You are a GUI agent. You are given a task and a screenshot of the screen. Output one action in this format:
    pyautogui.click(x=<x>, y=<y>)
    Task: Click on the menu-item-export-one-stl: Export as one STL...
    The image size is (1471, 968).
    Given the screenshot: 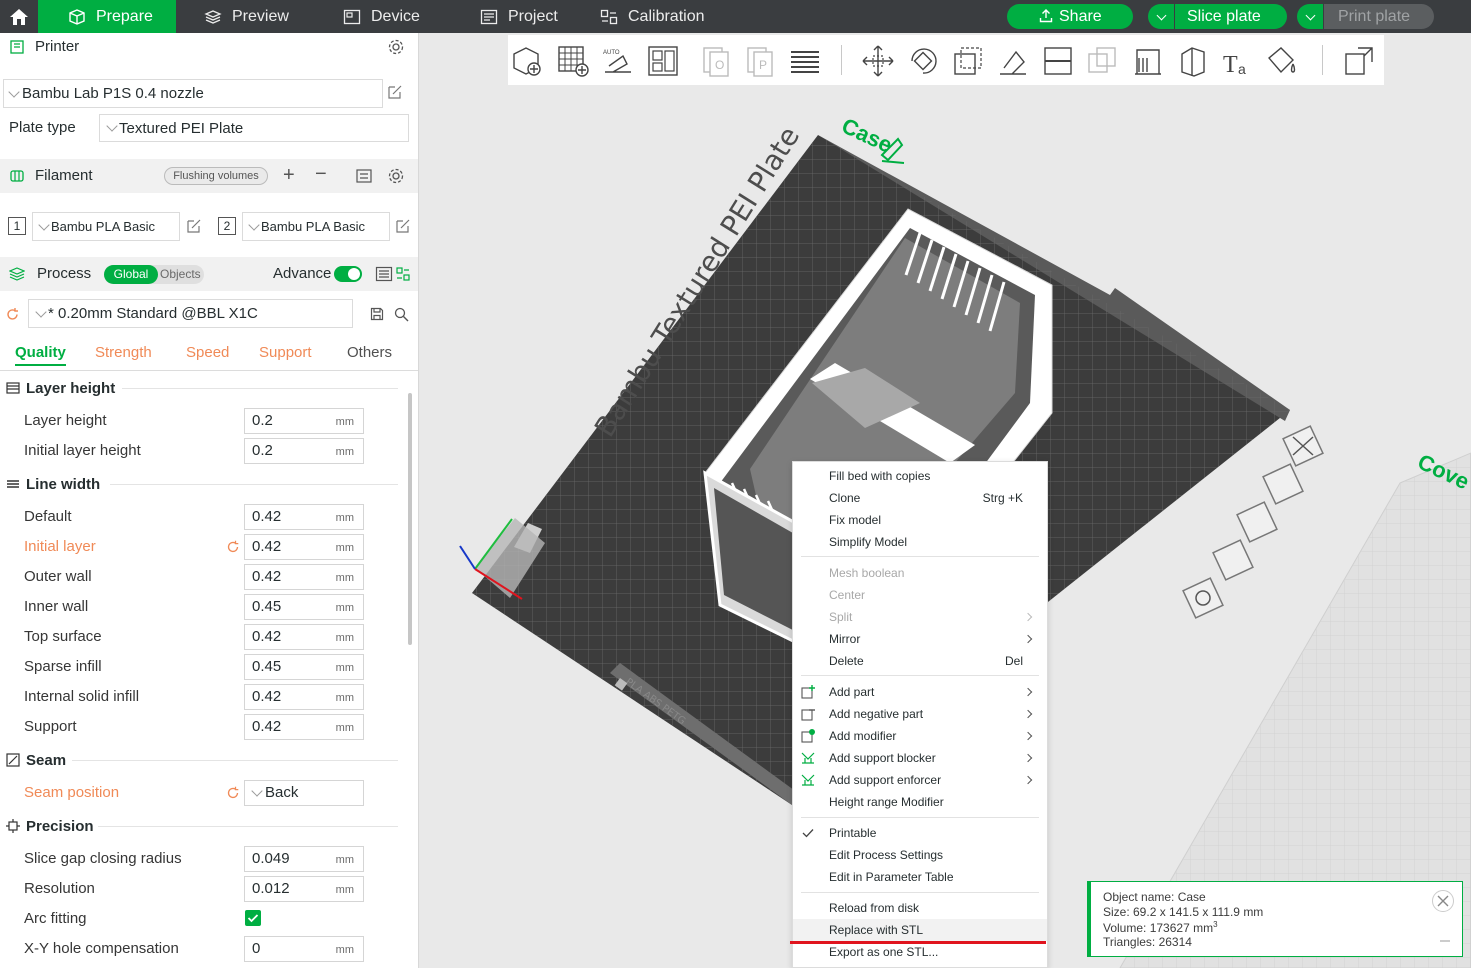 What is the action you would take?
    pyautogui.click(x=920, y=952)
    